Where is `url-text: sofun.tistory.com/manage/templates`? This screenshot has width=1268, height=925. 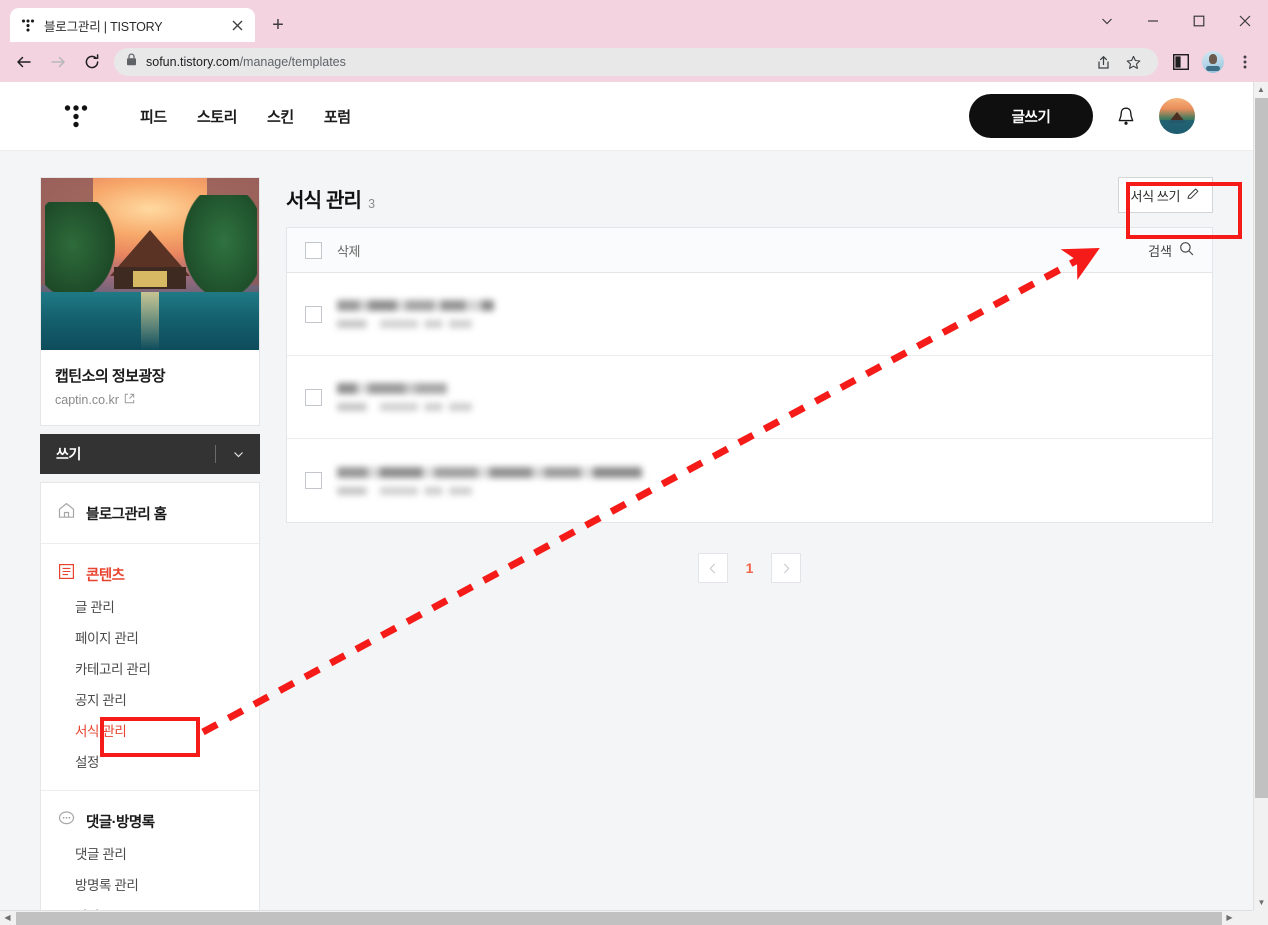
url-text: sofun.tistory.com/manage/templates is located at coordinates (246, 62).